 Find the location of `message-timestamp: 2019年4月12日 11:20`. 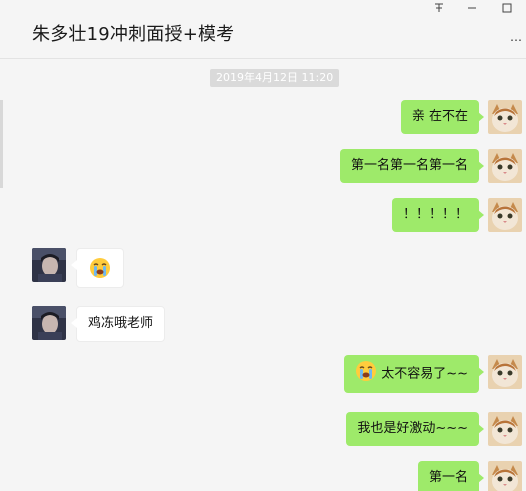

message-timestamp: 2019年4月12日 11:20 is located at coordinates (275, 78).